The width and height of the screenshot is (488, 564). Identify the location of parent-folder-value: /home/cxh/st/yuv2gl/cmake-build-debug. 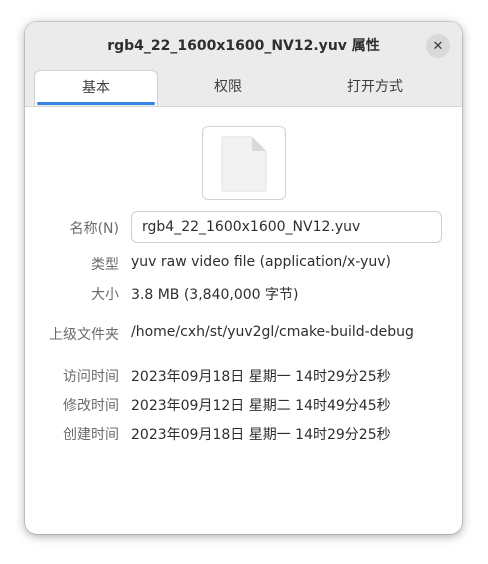
(272, 332).